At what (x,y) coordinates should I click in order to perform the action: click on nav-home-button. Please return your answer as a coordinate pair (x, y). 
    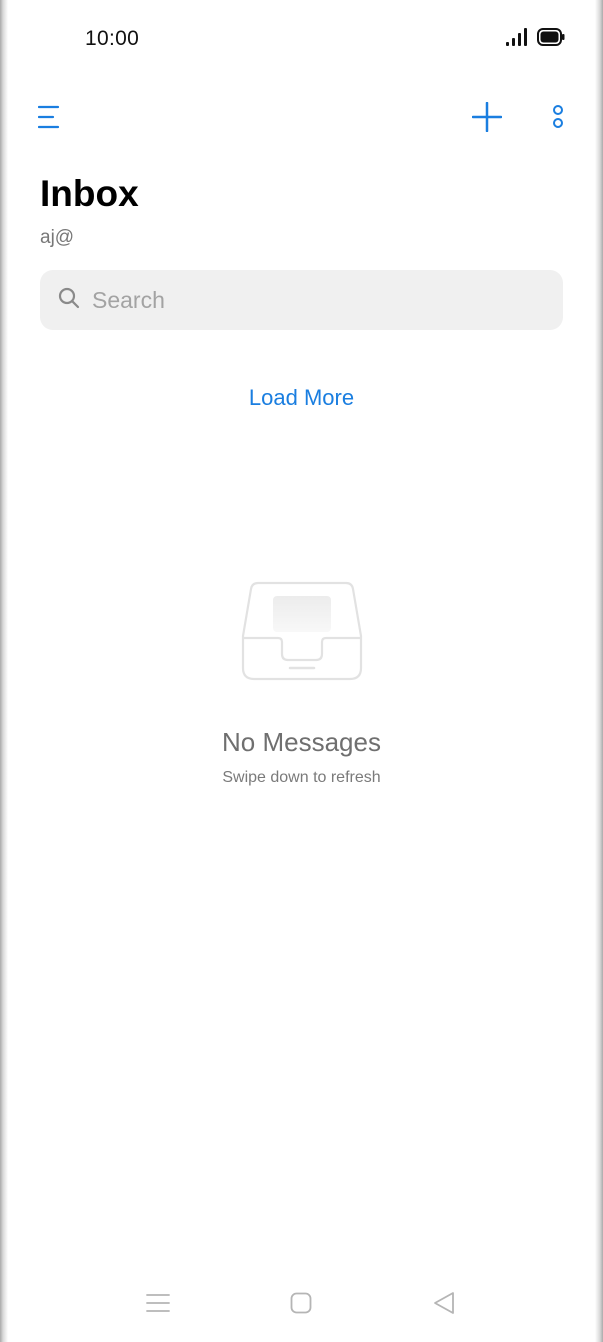
    Looking at the image, I should click on (301, 1305).